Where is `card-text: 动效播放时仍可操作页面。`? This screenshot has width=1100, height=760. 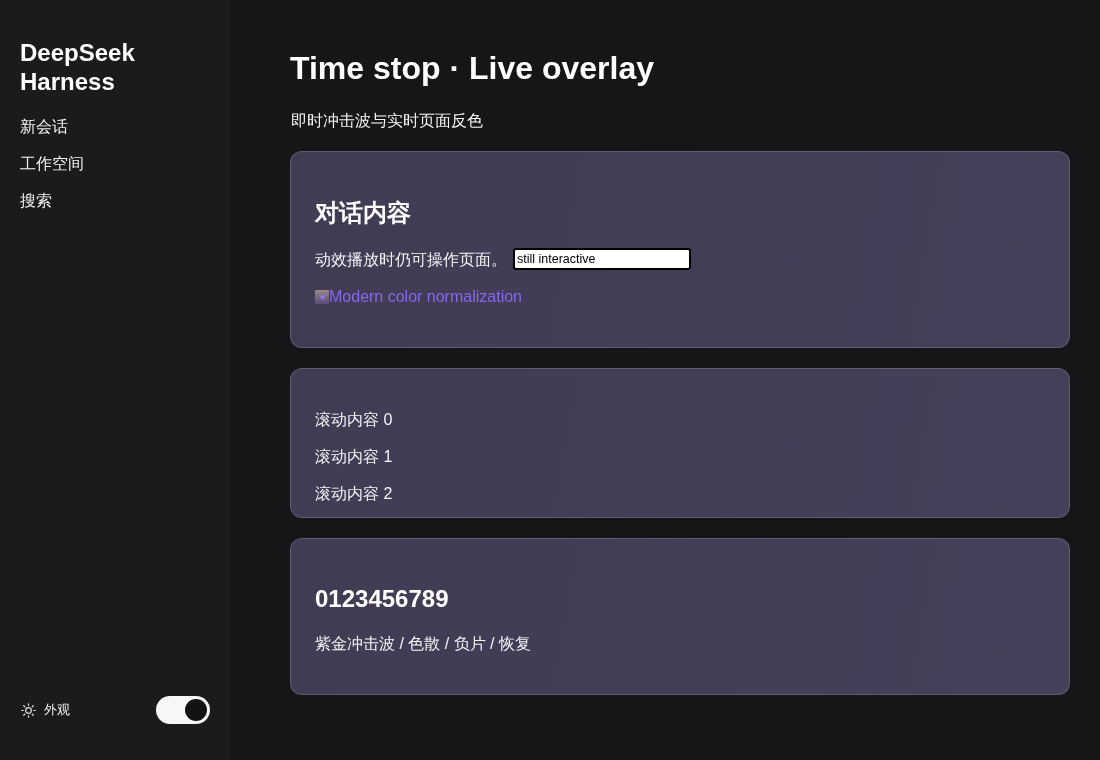
card-text: 动效播放时仍可操作页面。 is located at coordinates (411, 259).